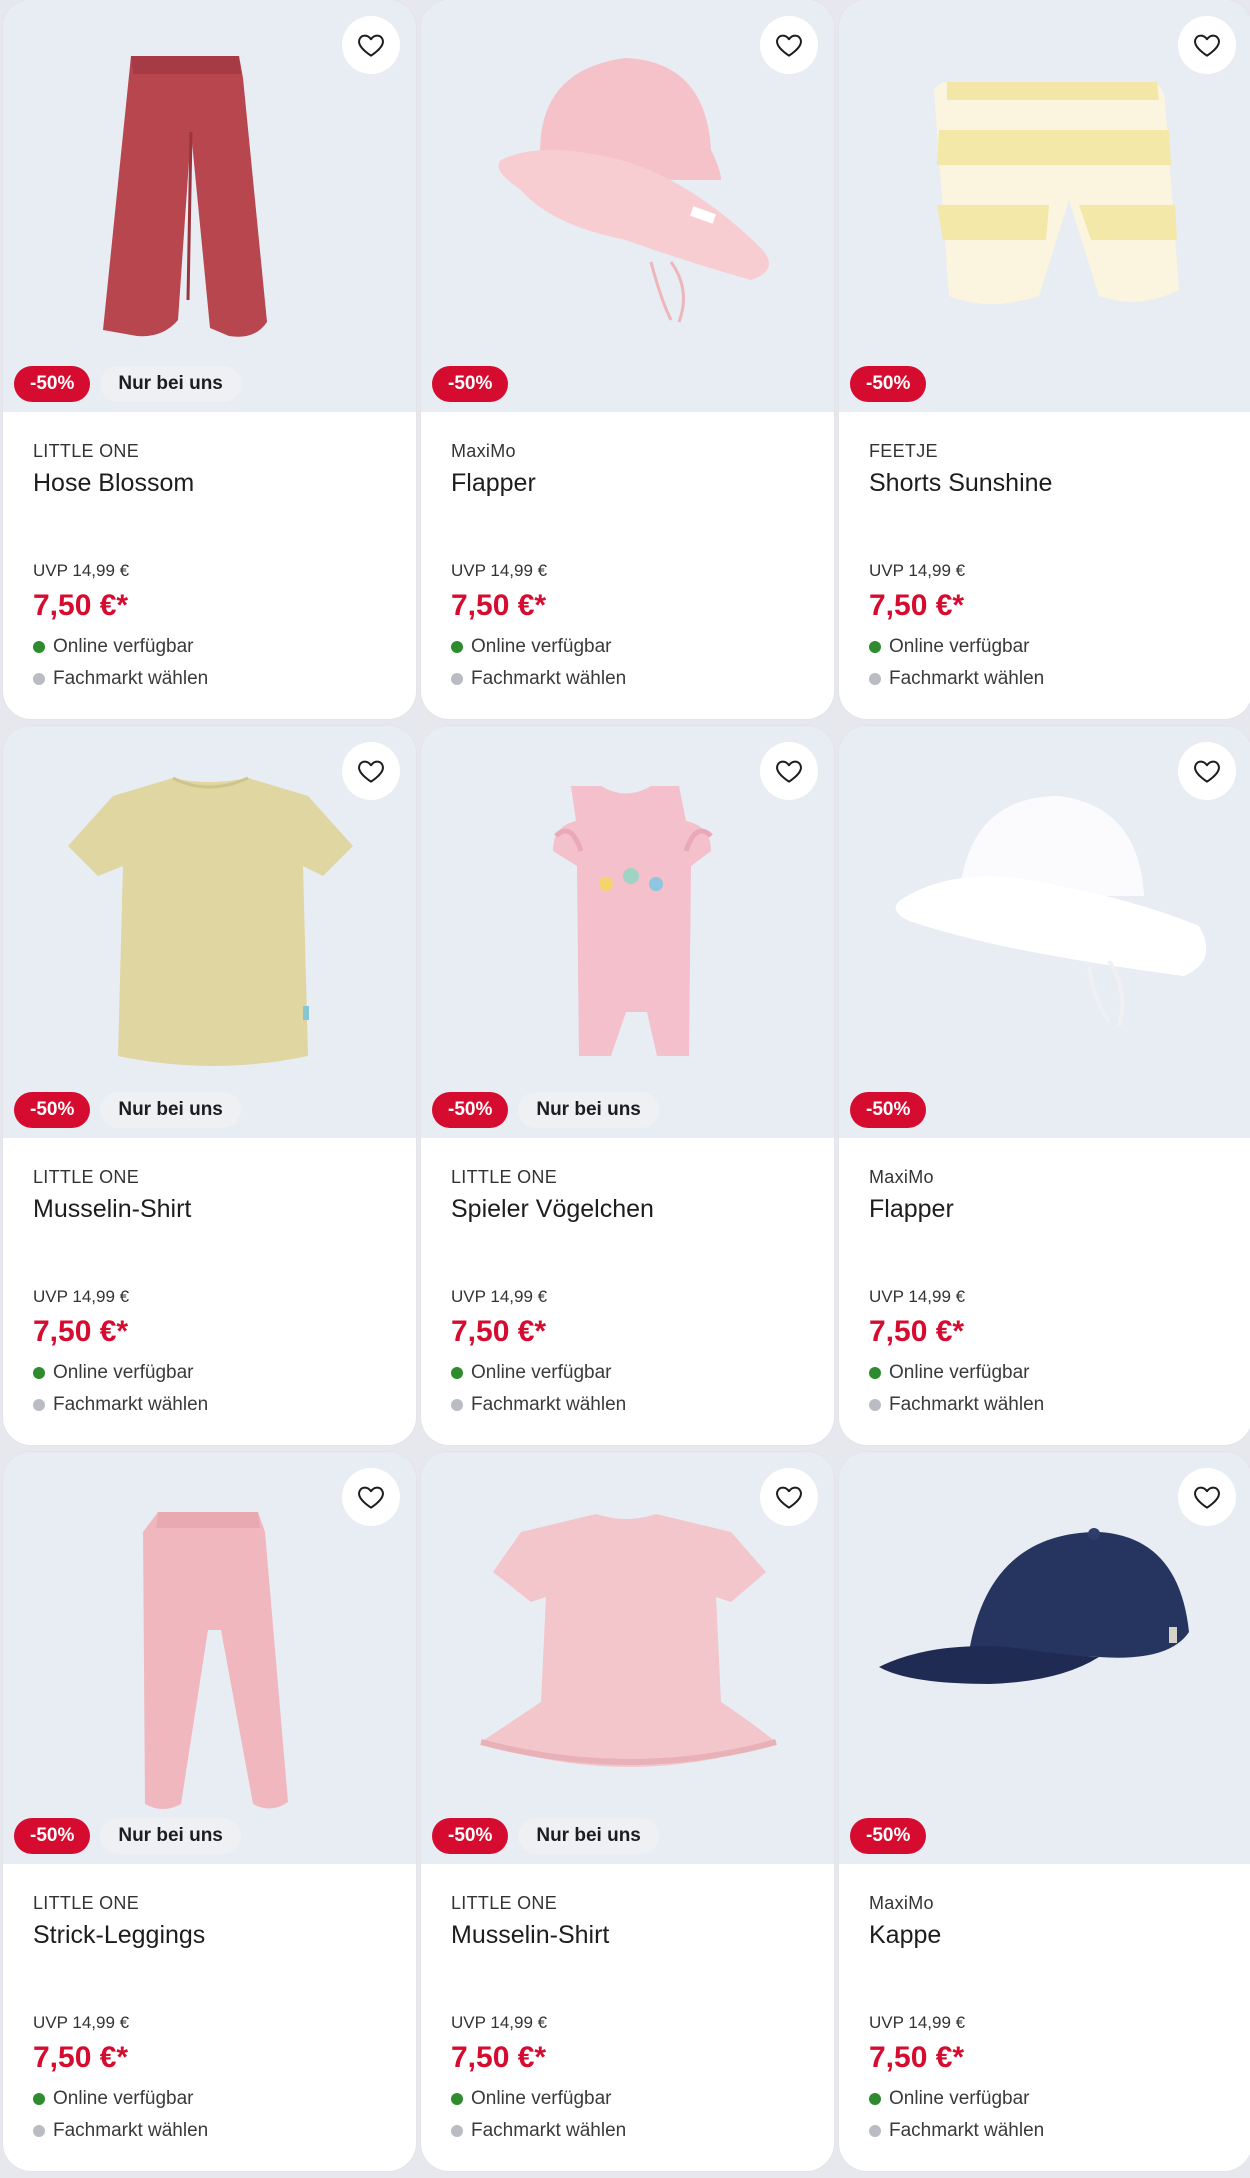 This screenshot has height=2178, width=1250. Describe the element at coordinates (903, 451) in the screenshot. I see `product-brand: FEETJE` at that location.